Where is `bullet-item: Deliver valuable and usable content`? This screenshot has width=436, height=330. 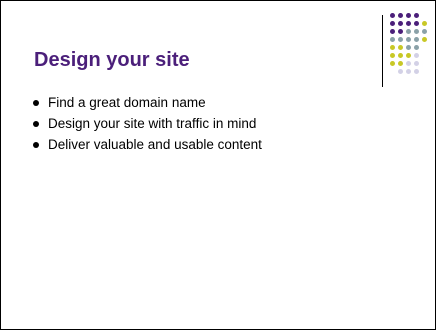
bullet-item: Deliver valuable and usable content is located at coordinates (146, 144).